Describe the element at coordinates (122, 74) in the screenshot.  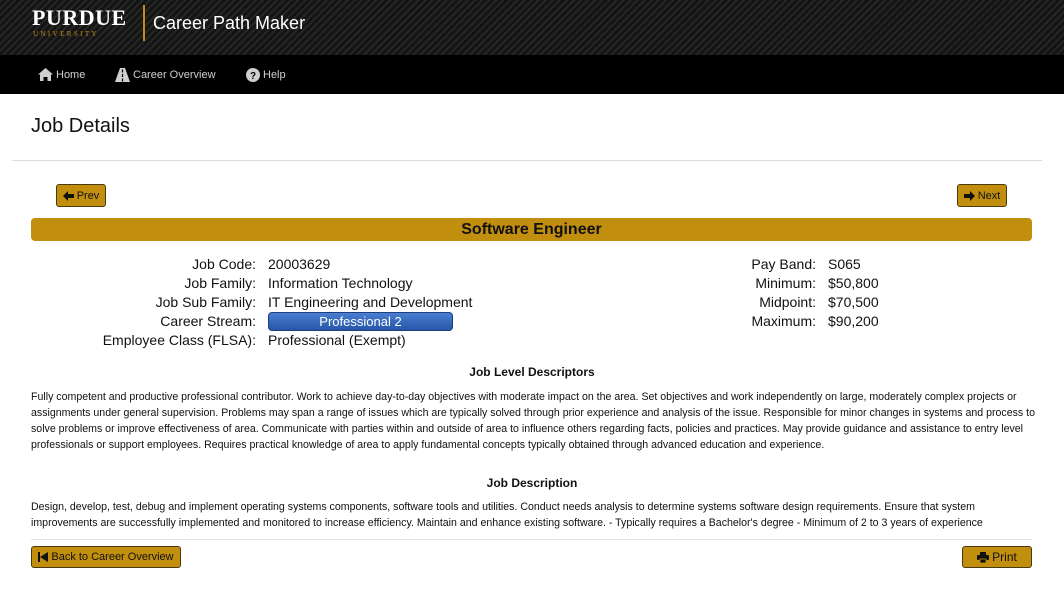
I see `road-icon` at that location.